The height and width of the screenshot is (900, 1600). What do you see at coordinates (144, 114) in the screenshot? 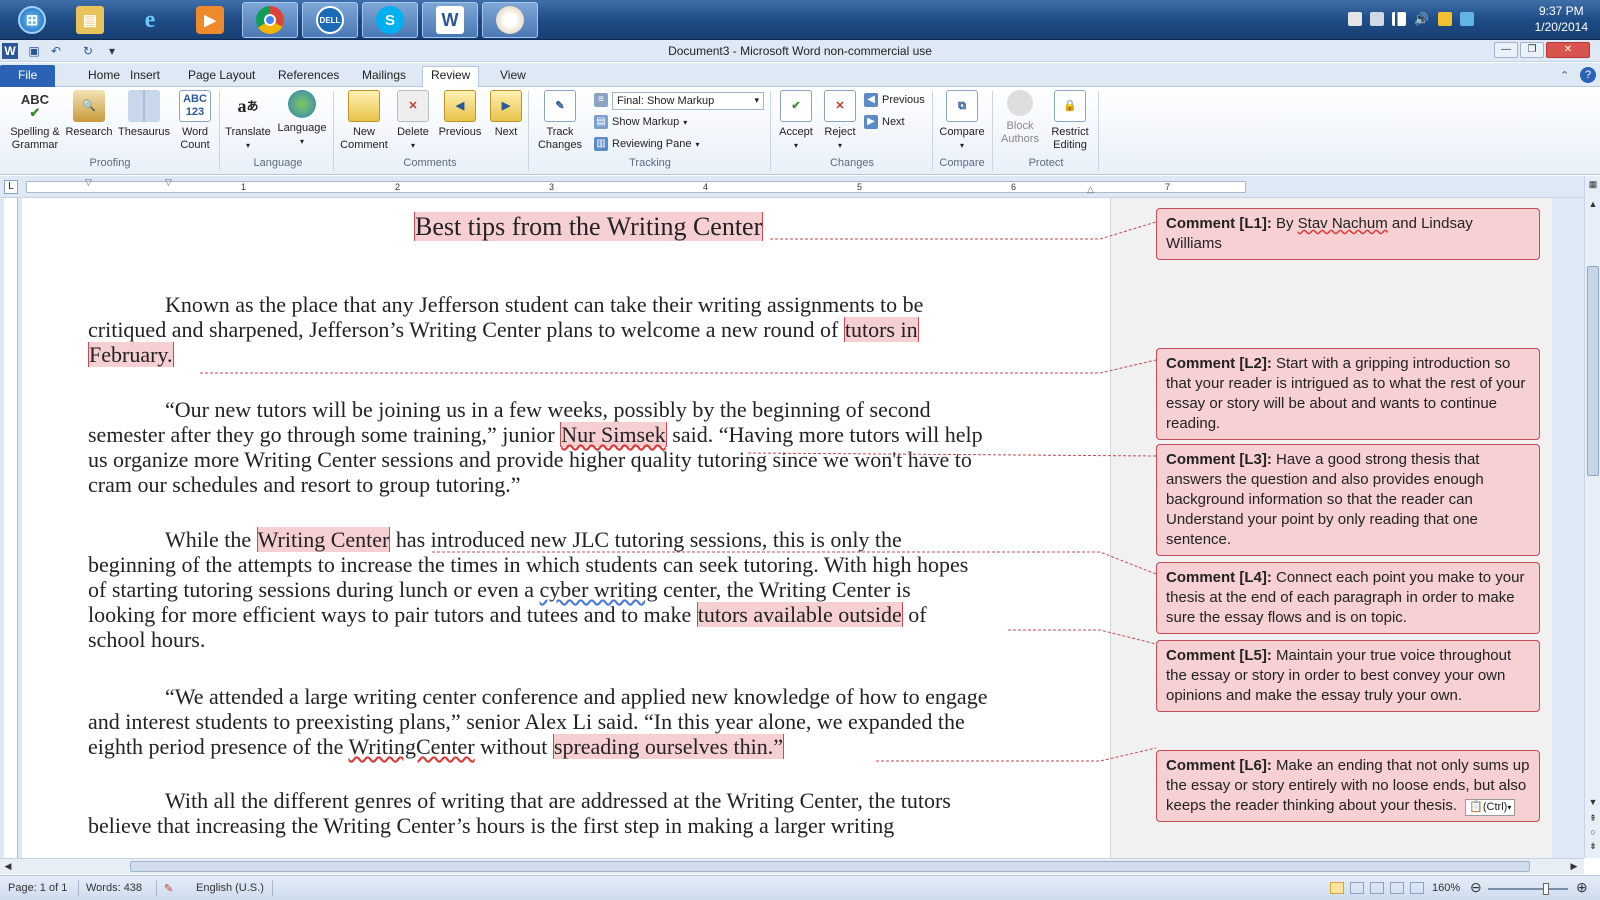
I see `thesaurus-button: Thesaurus` at bounding box center [144, 114].